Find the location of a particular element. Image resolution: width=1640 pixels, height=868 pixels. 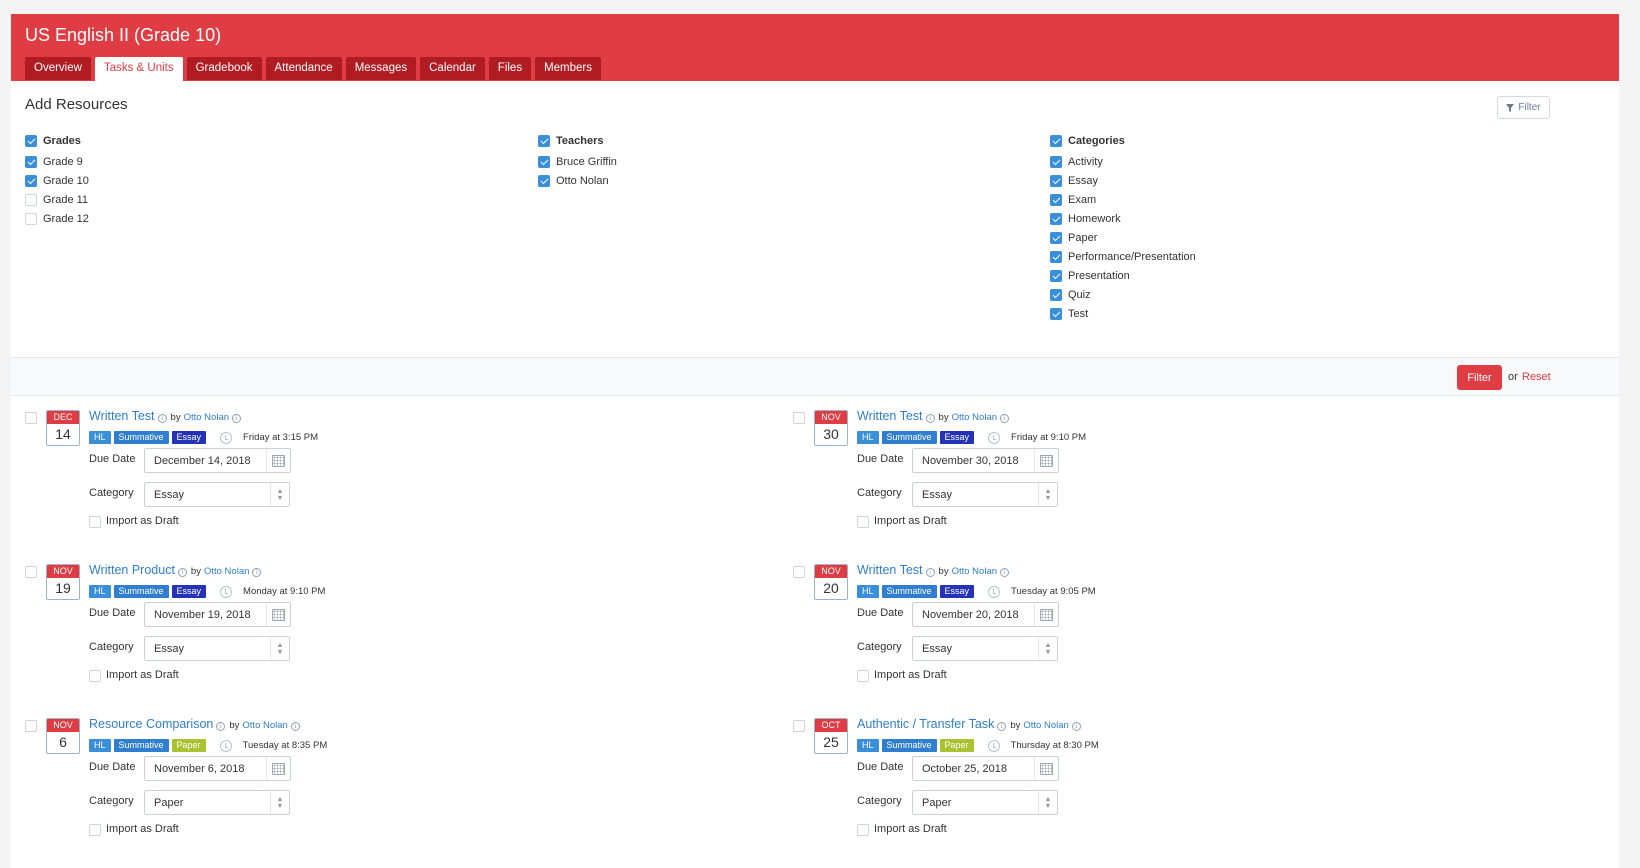

categories-option: Test is located at coordinates (1123, 313).